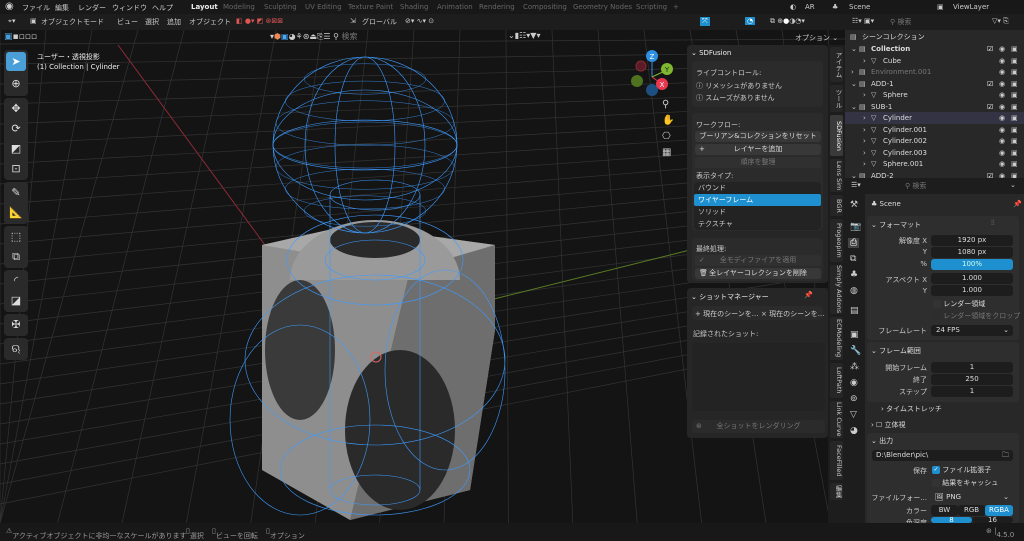  What do you see at coordinates (668, 105) in the screenshot?
I see `zoom-icon: ⚲` at bounding box center [668, 105].